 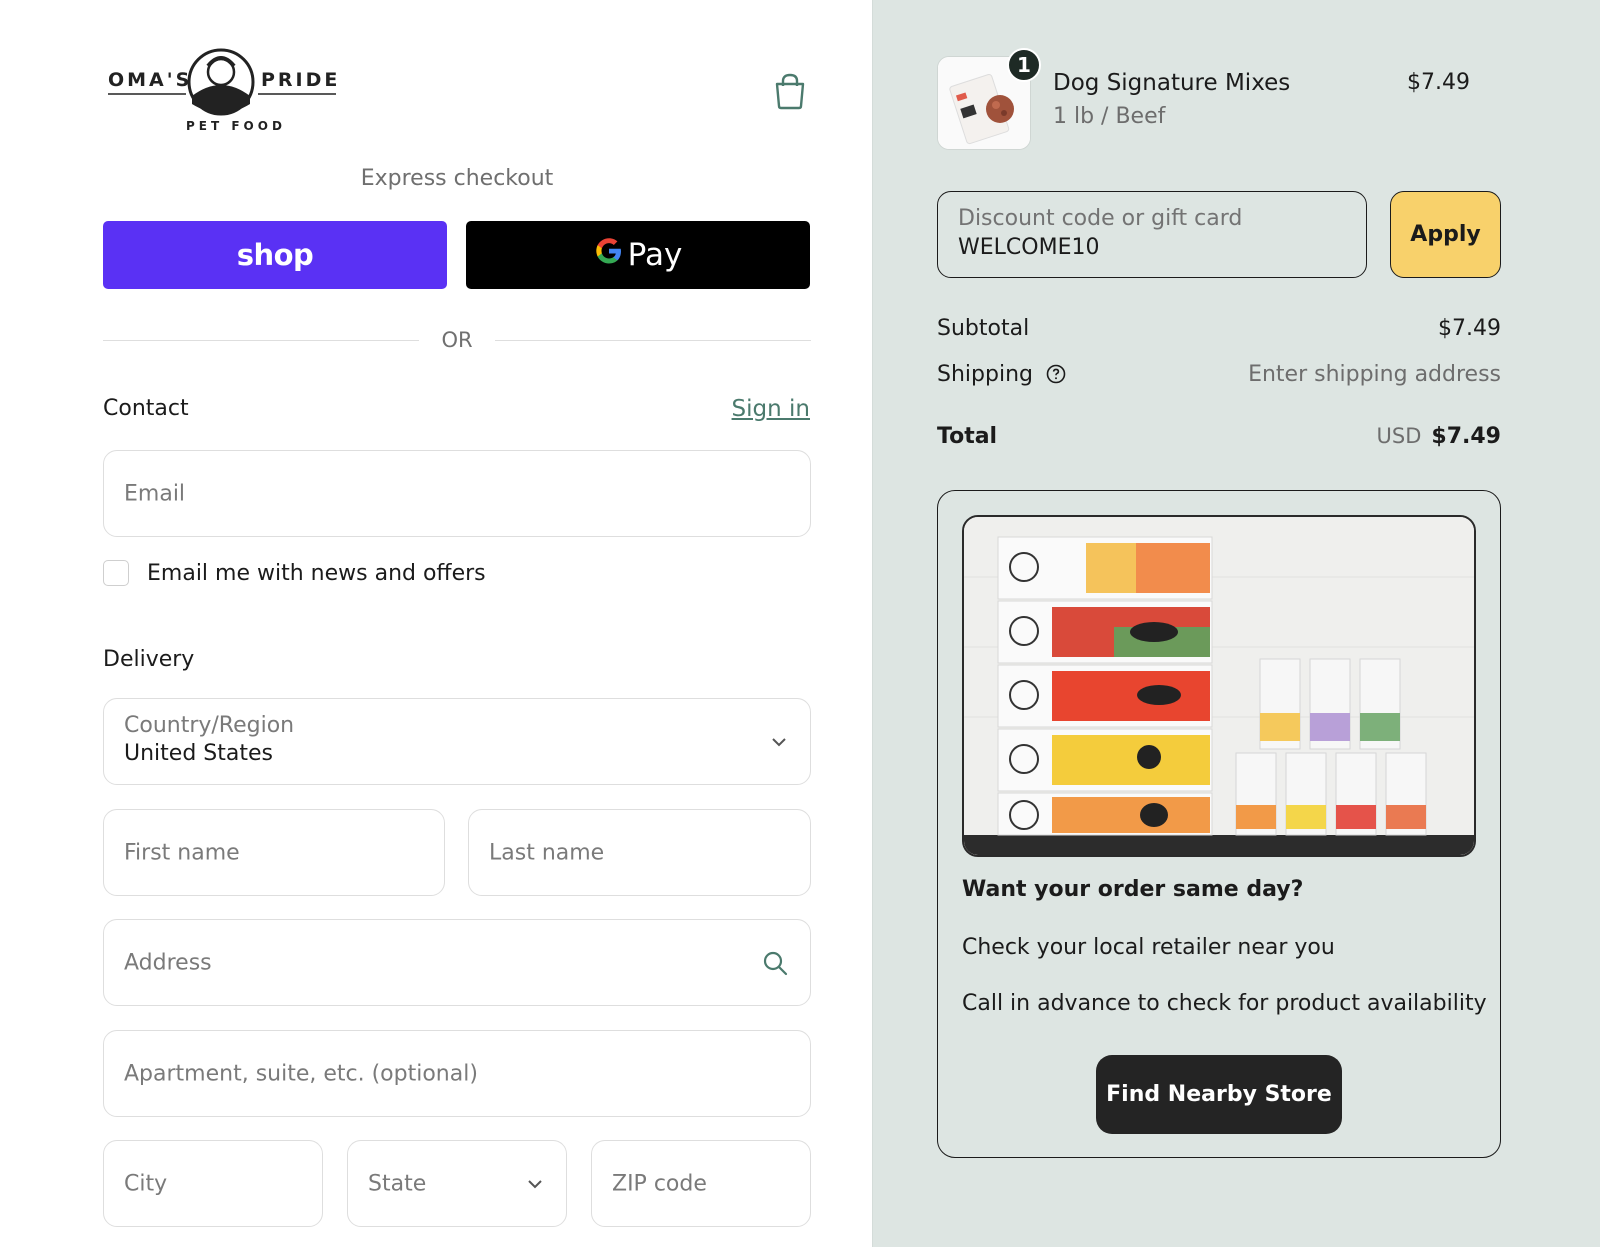 I want to click on first-name-field: First name, so click(x=274, y=852).